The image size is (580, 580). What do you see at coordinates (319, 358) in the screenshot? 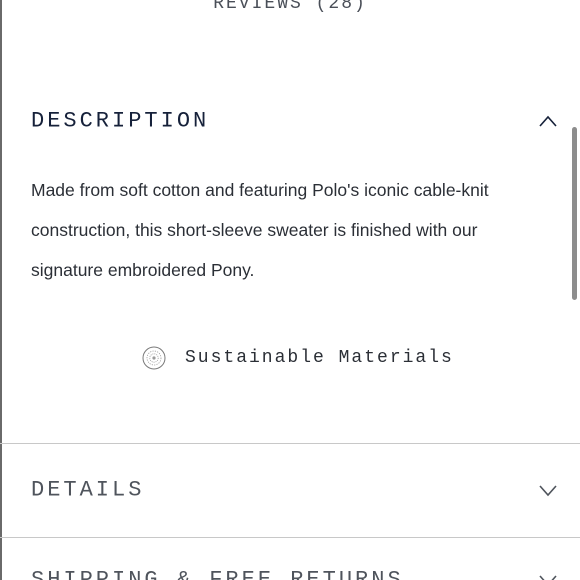
I see `sustainable-materials-label: Sustainable Materials` at bounding box center [319, 358].